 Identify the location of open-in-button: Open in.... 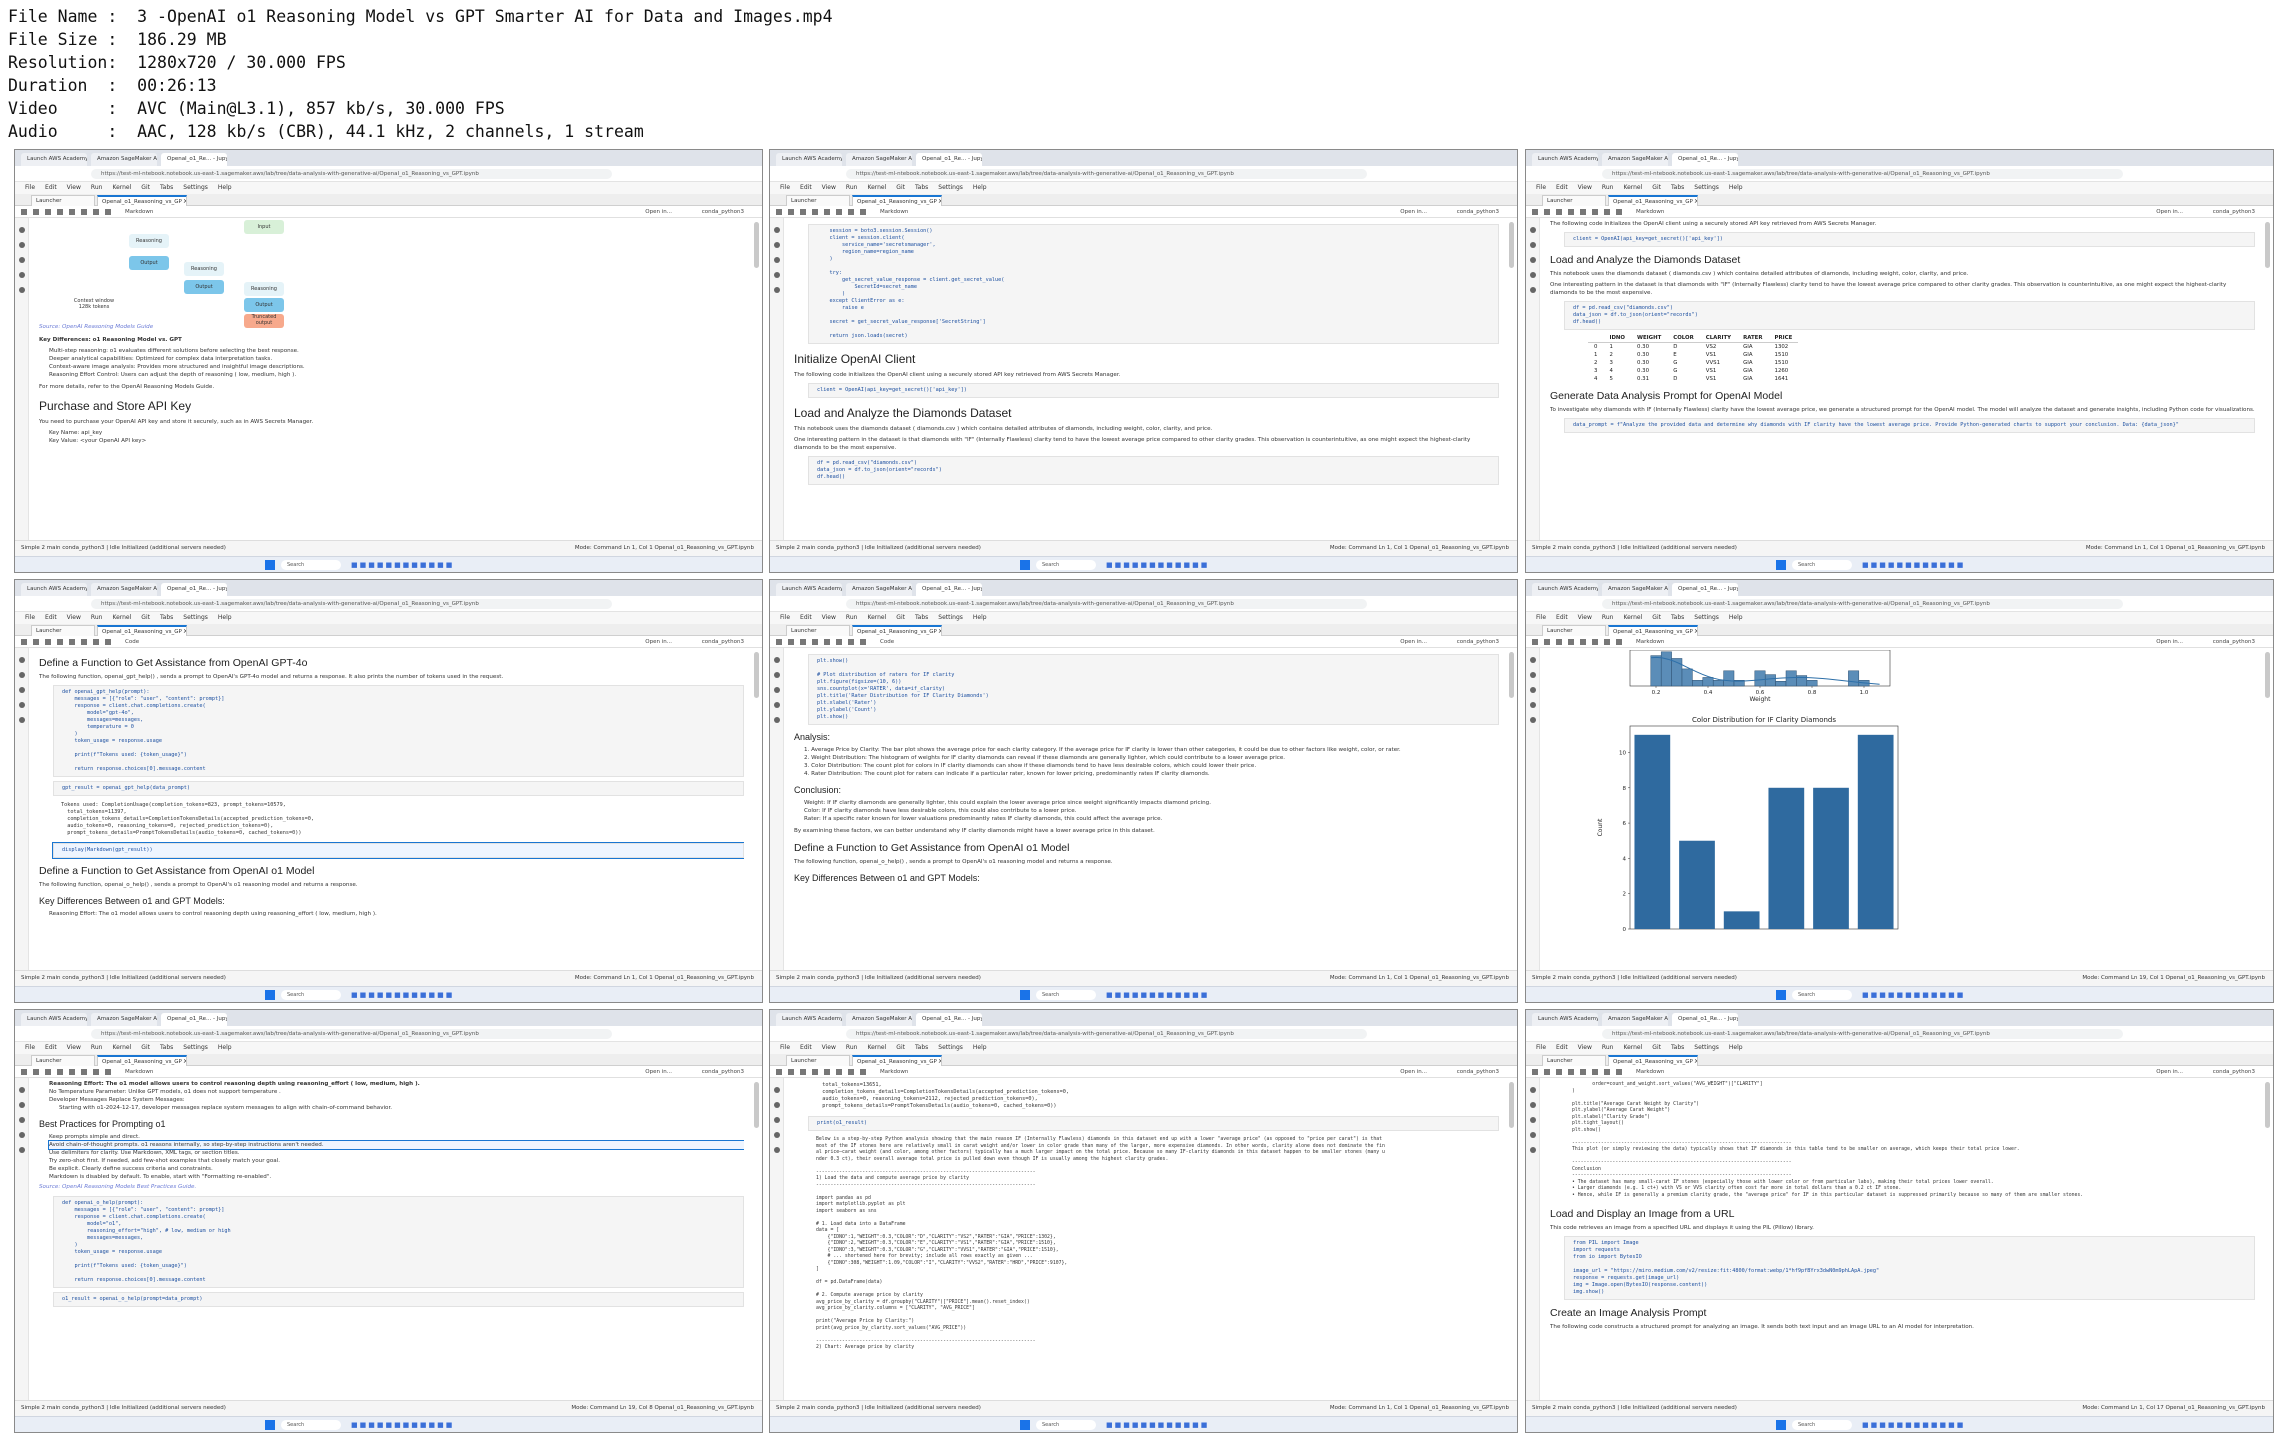
(658, 642).